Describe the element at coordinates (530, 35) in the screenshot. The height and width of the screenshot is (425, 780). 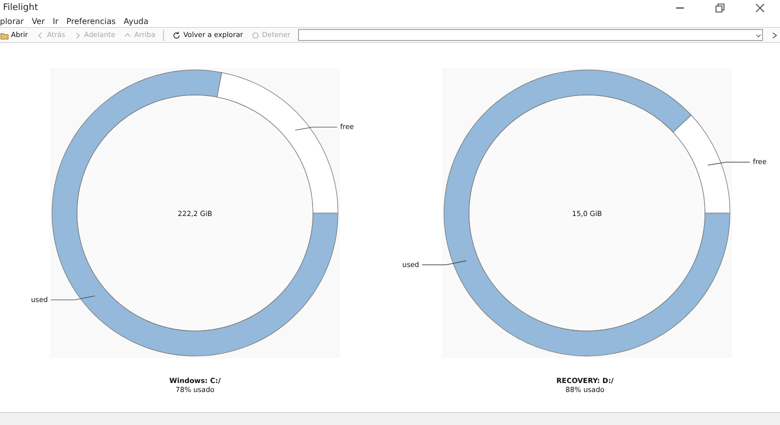
I see `location-field` at that location.